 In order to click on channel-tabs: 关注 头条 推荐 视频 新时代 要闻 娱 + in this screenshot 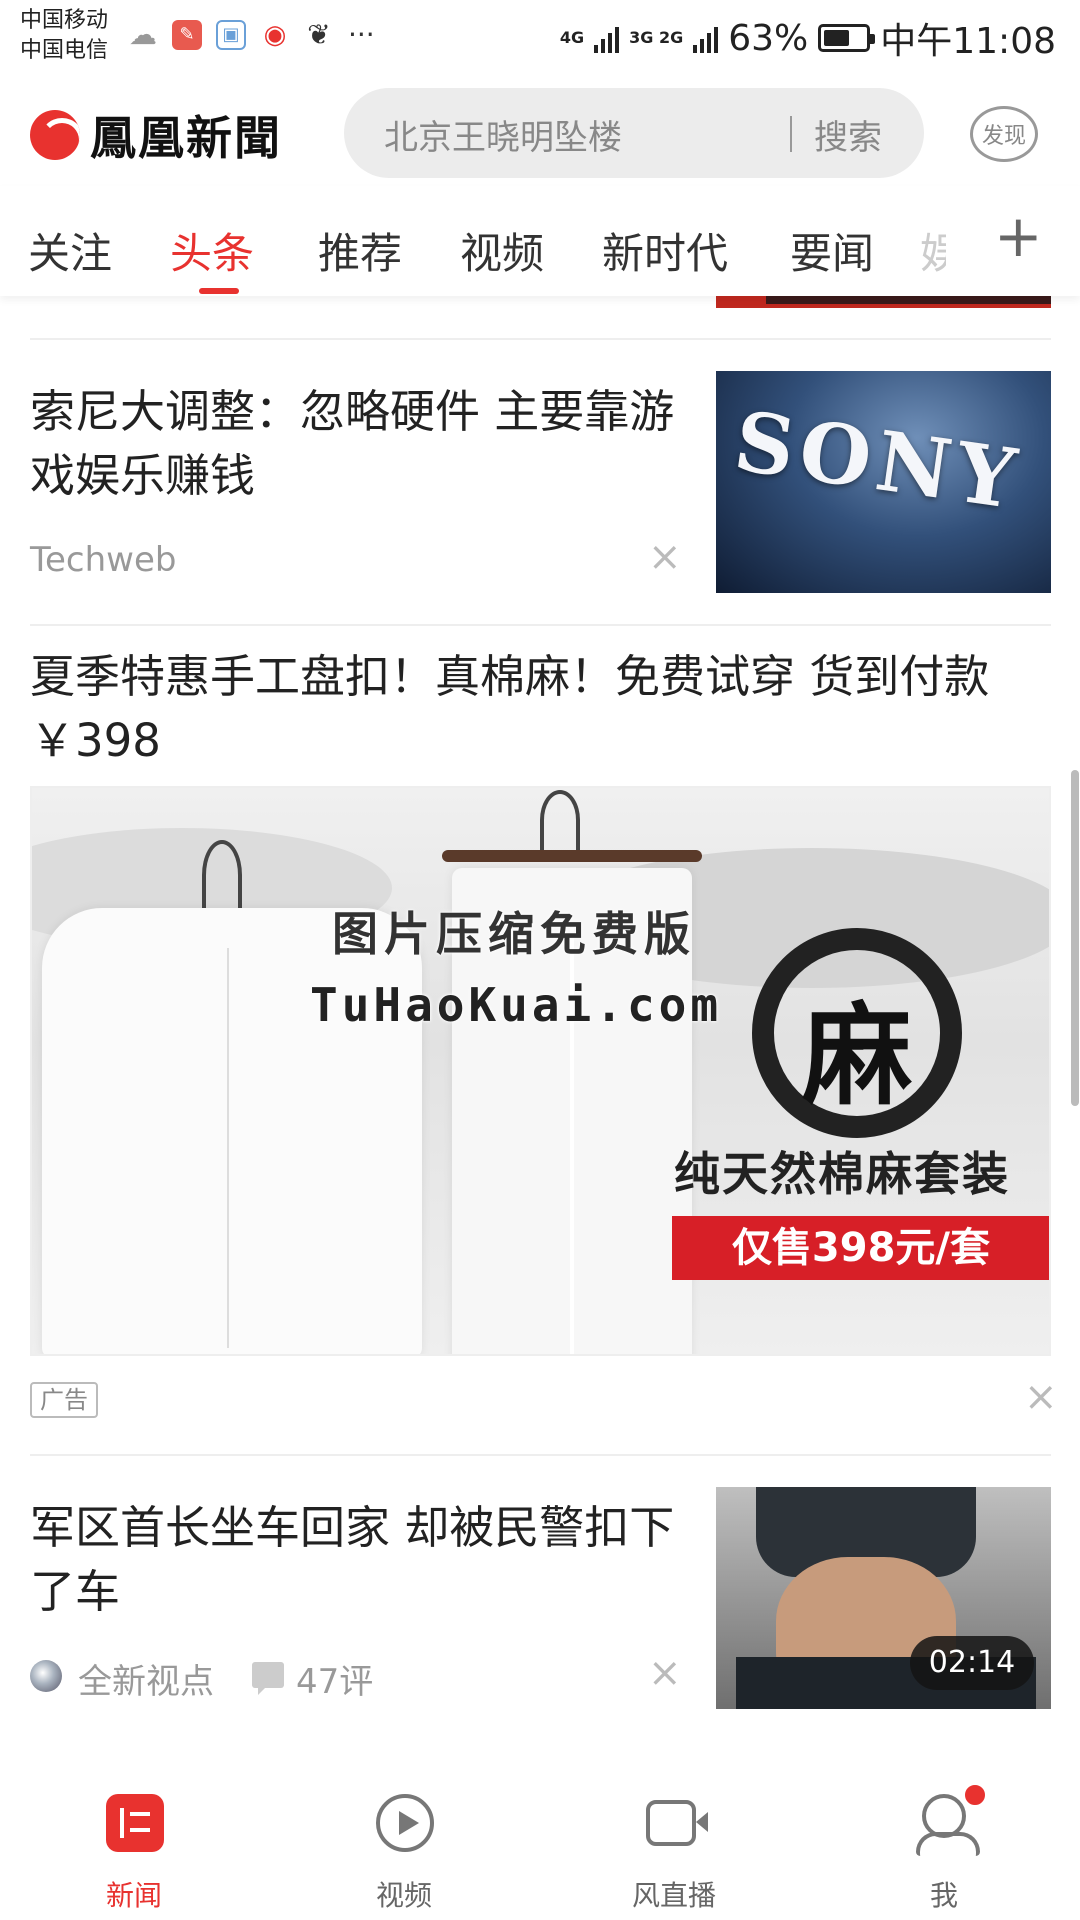, I will do `click(540, 241)`.